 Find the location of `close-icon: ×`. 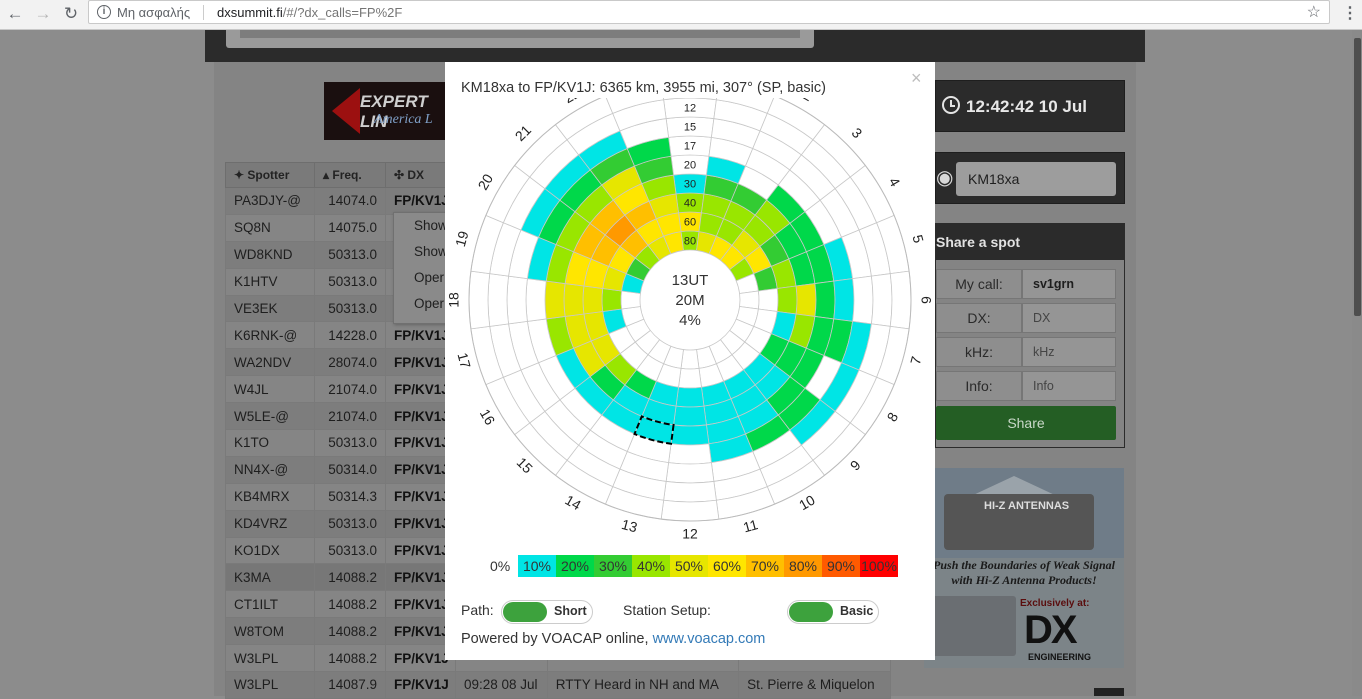

close-icon: × is located at coordinates (916, 78).